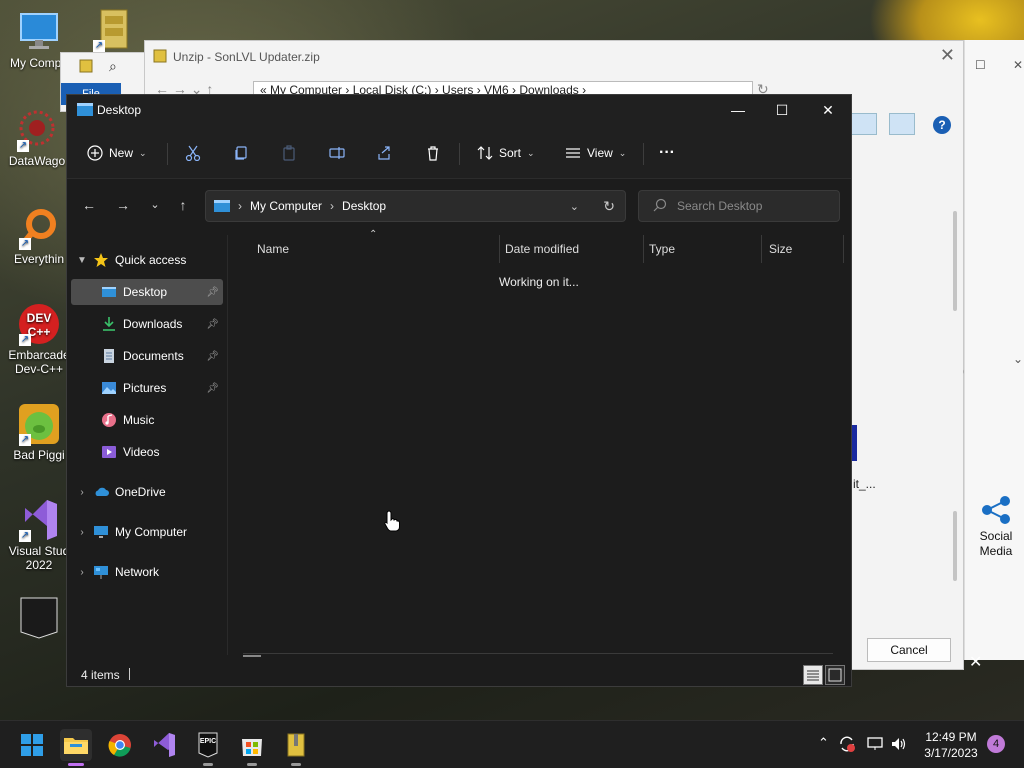 Image resolution: width=1024 pixels, height=768 pixels. I want to click on search-icon: ⌕, so click(113, 66).